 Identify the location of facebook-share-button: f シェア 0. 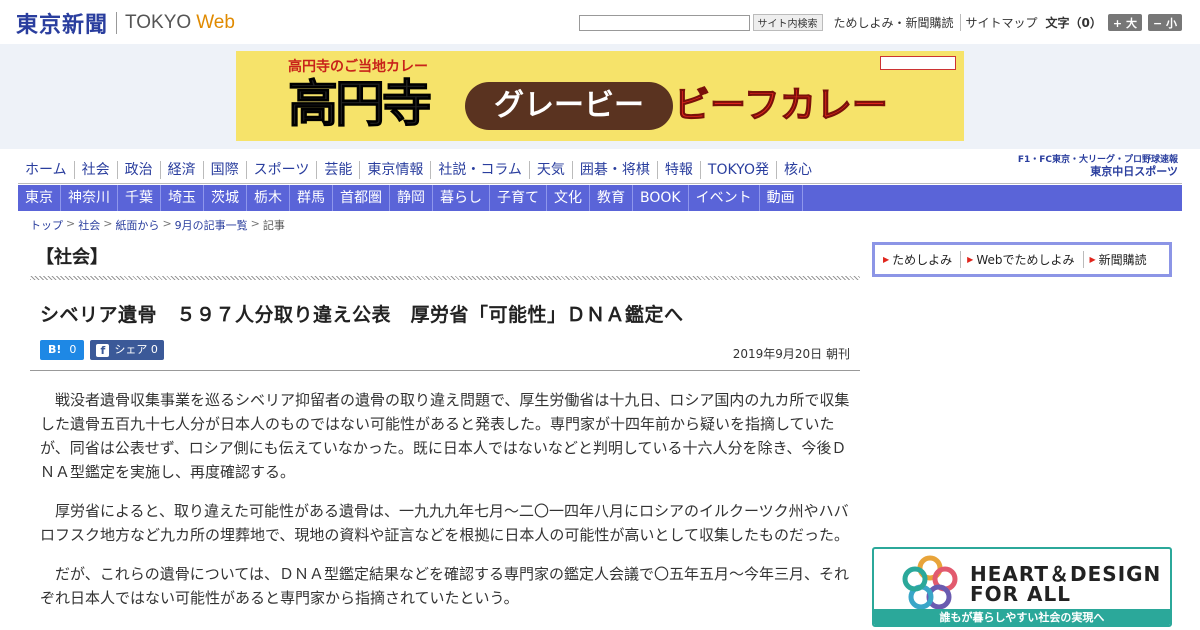
(127, 350).